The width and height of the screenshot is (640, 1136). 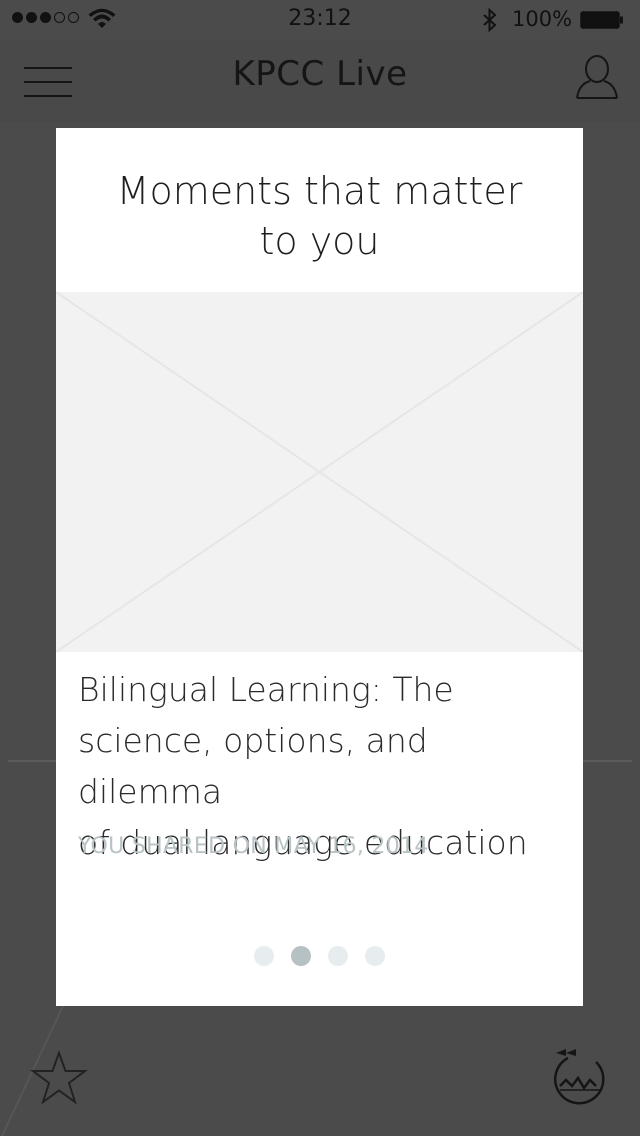 What do you see at coordinates (320, 20) in the screenshot?
I see `status-bar: 23:12 100%` at bounding box center [320, 20].